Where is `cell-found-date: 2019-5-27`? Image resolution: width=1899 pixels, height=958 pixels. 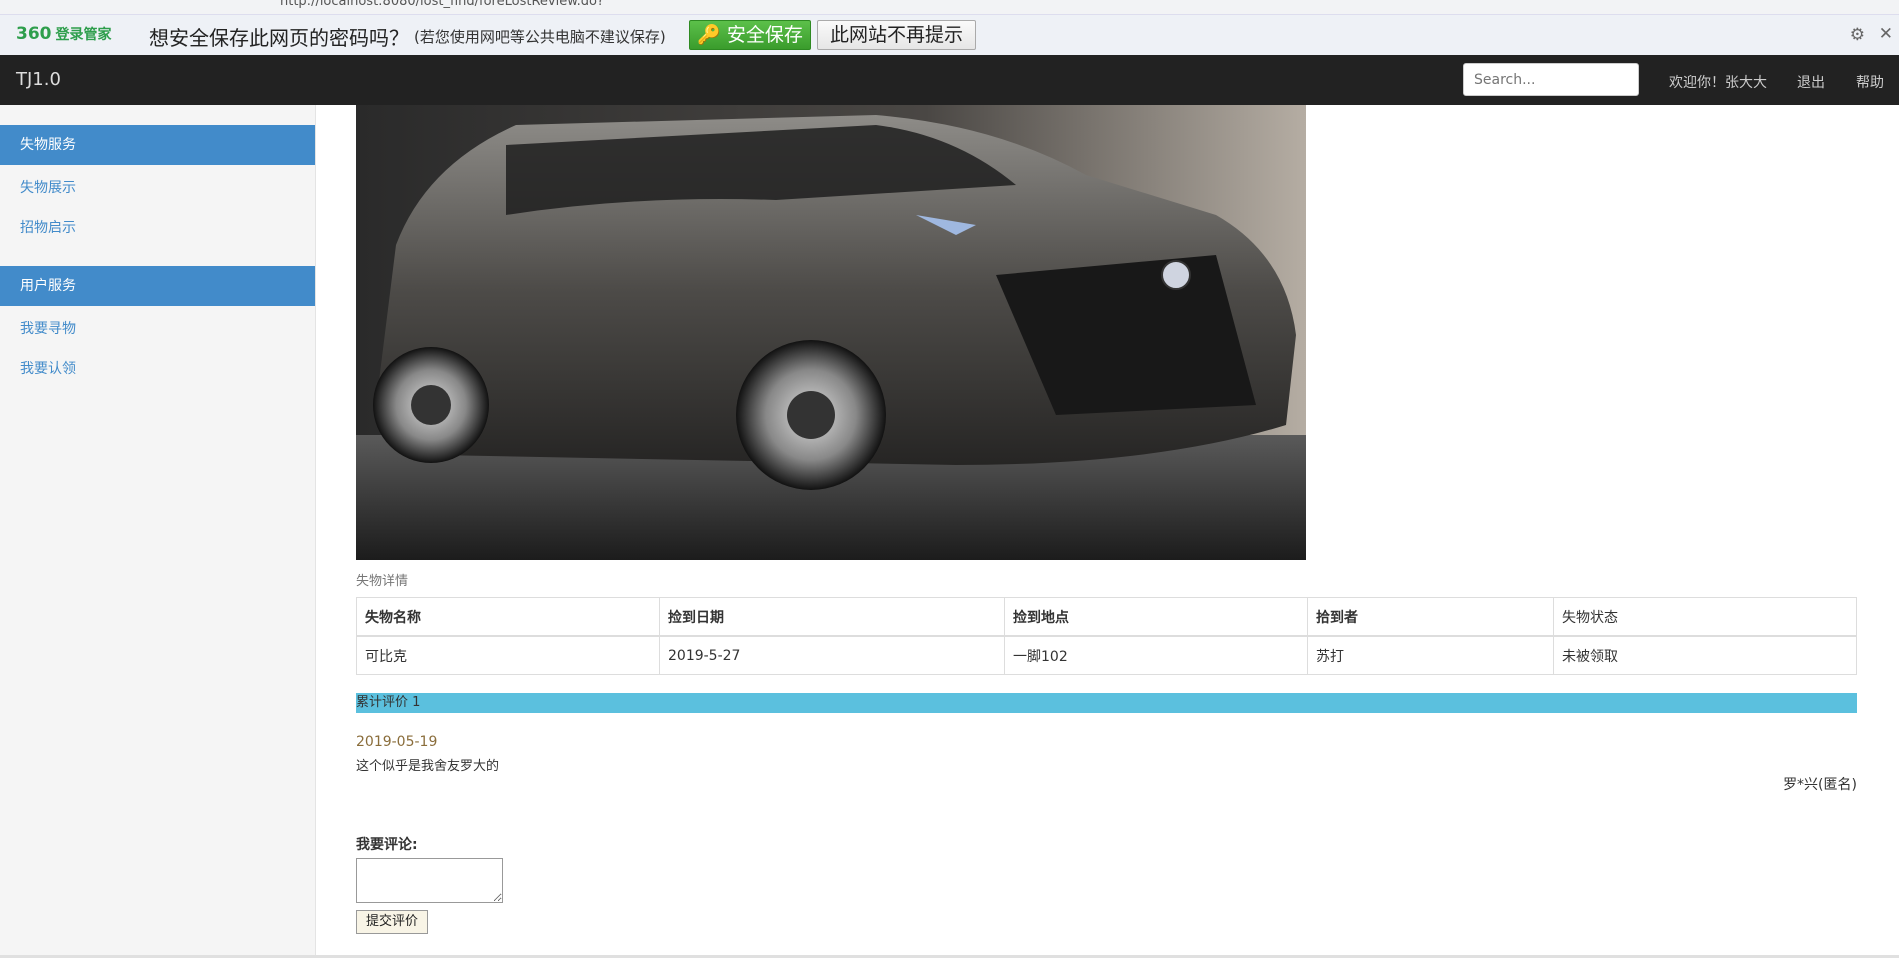
cell-found-date: 2019-5-27 is located at coordinates (832, 655).